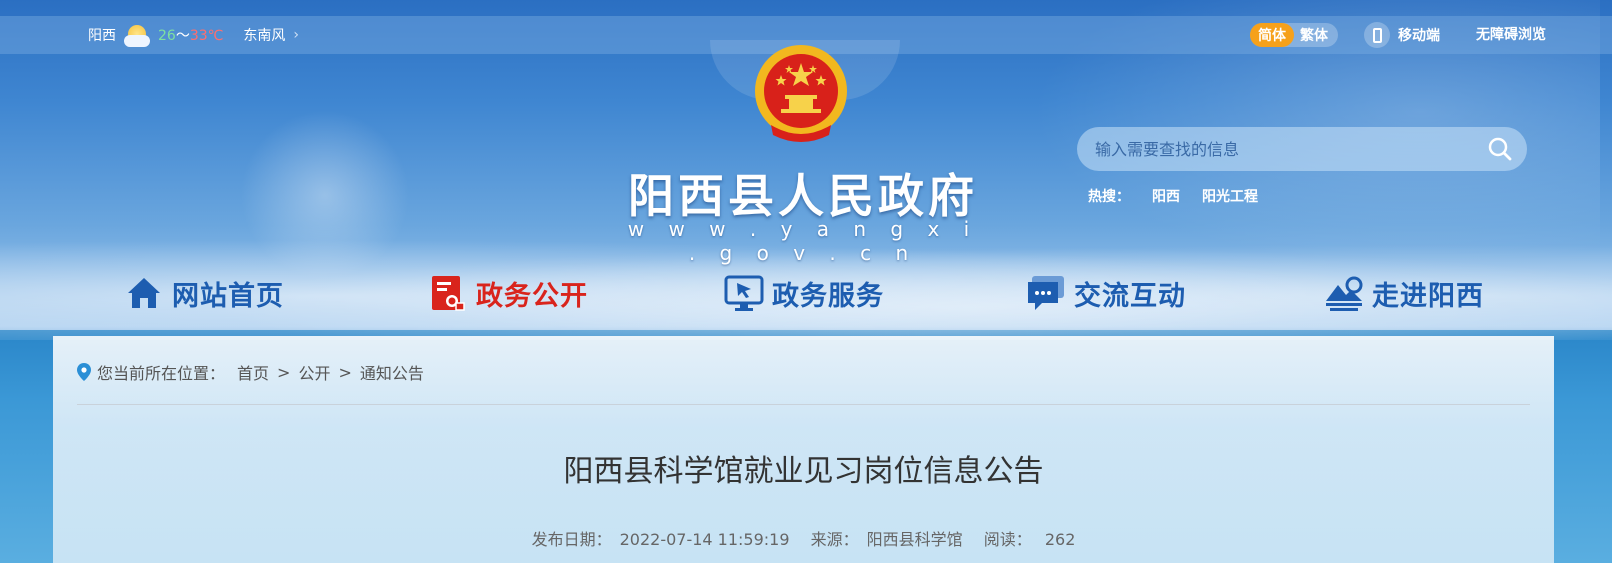 The image size is (1612, 563). I want to click on nav-item-about-yangxi: 走进阳西, so click(1404, 293).